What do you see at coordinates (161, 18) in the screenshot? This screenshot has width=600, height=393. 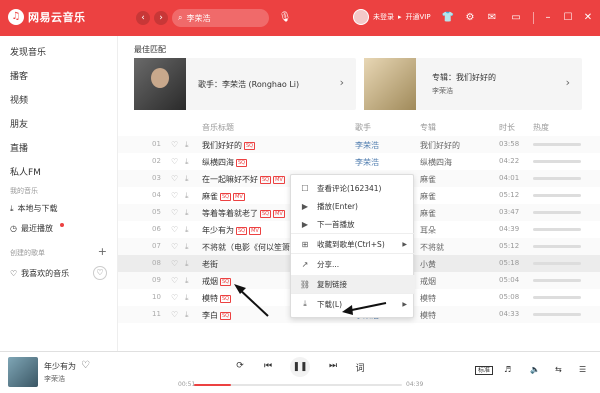 I see `forward-button: ›` at bounding box center [161, 18].